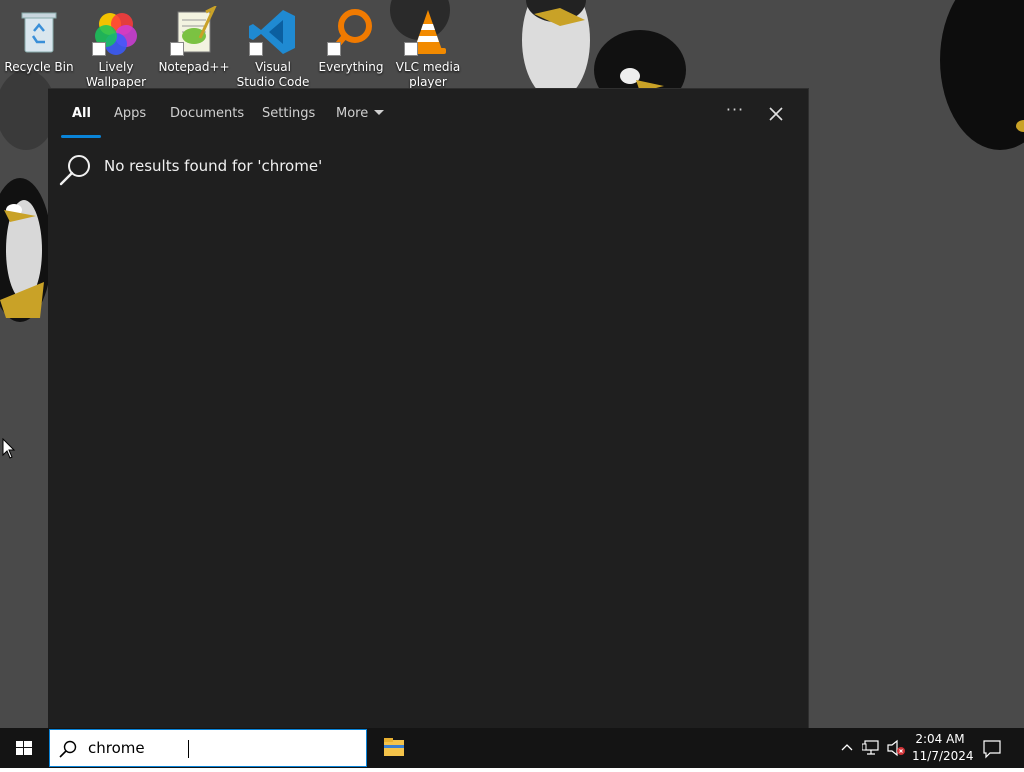 This screenshot has height=772, width=1024. I want to click on search-input, so click(218, 748).